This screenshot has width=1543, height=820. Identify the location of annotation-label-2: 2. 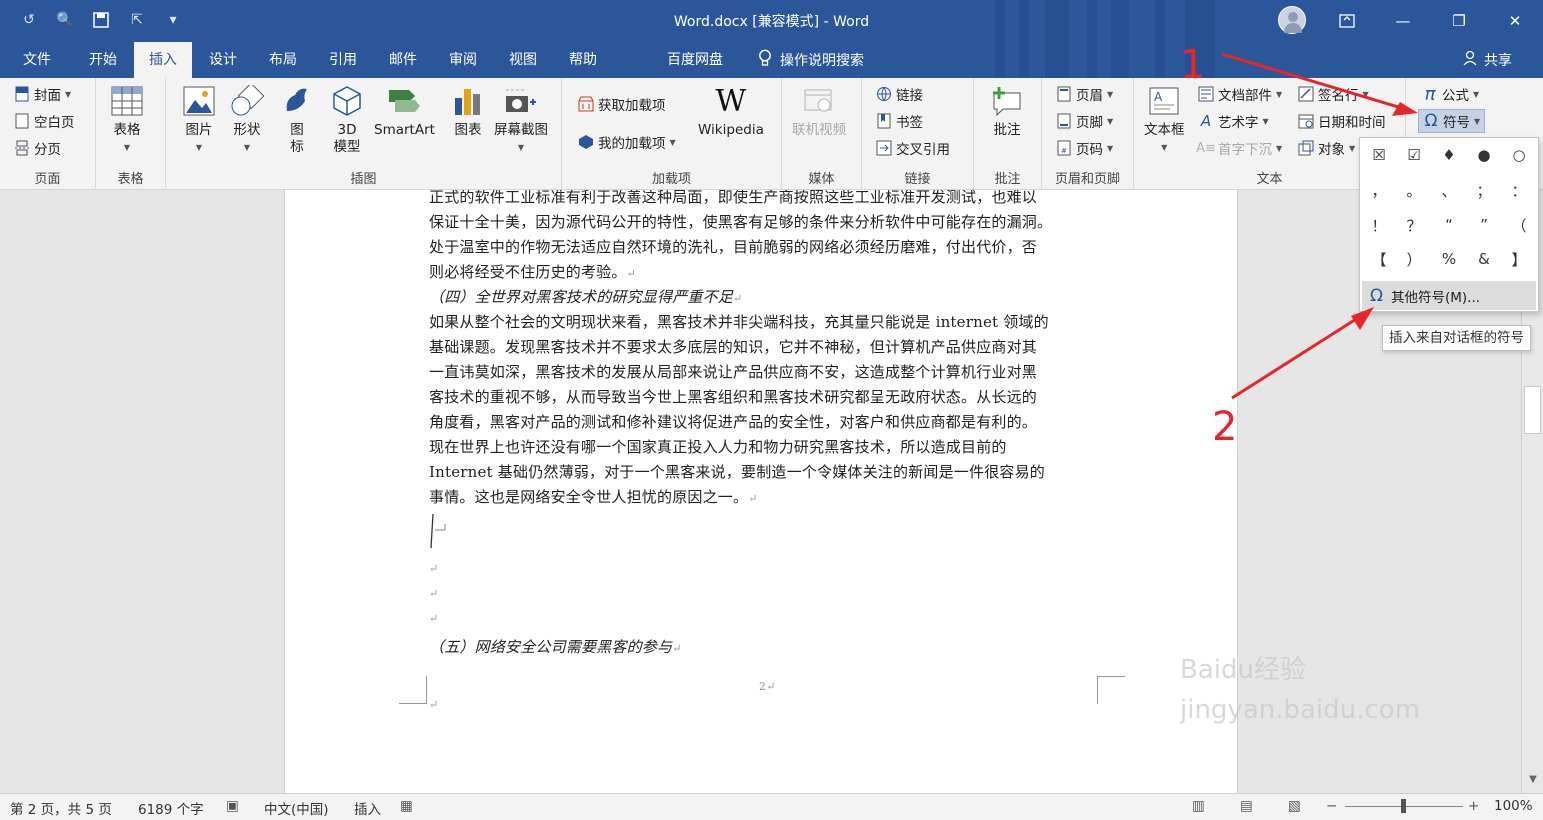
(1225, 427).